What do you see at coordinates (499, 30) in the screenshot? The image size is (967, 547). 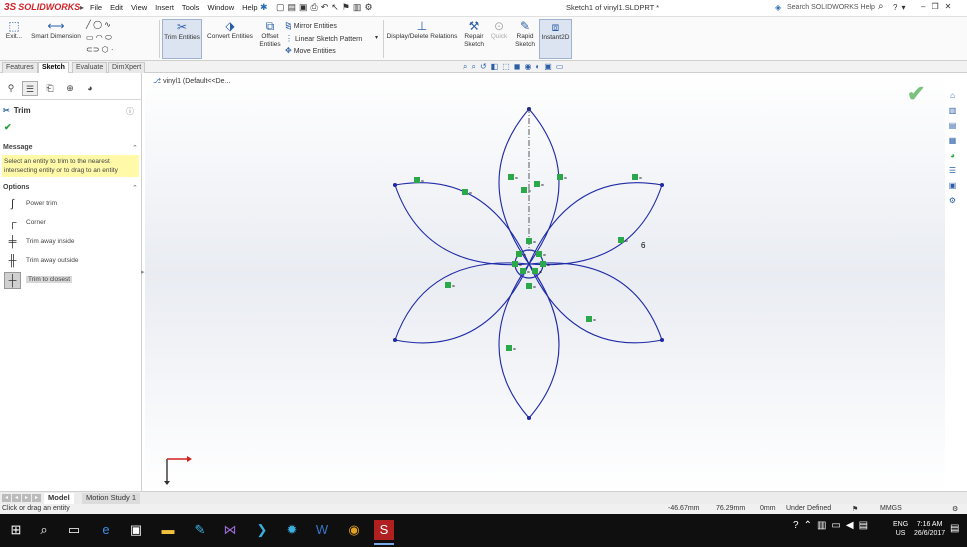 I see `quick-snaps-button: ⊙ Quick` at bounding box center [499, 30].